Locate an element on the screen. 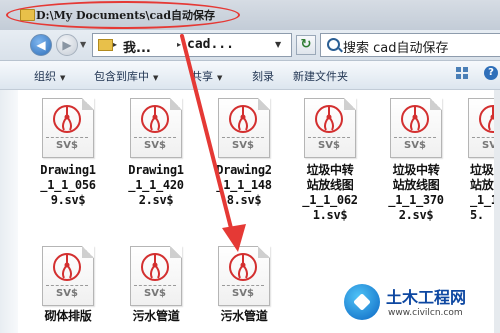  file-name: Drawing1 _1_1_420 2.sv$ is located at coordinates (156, 185).